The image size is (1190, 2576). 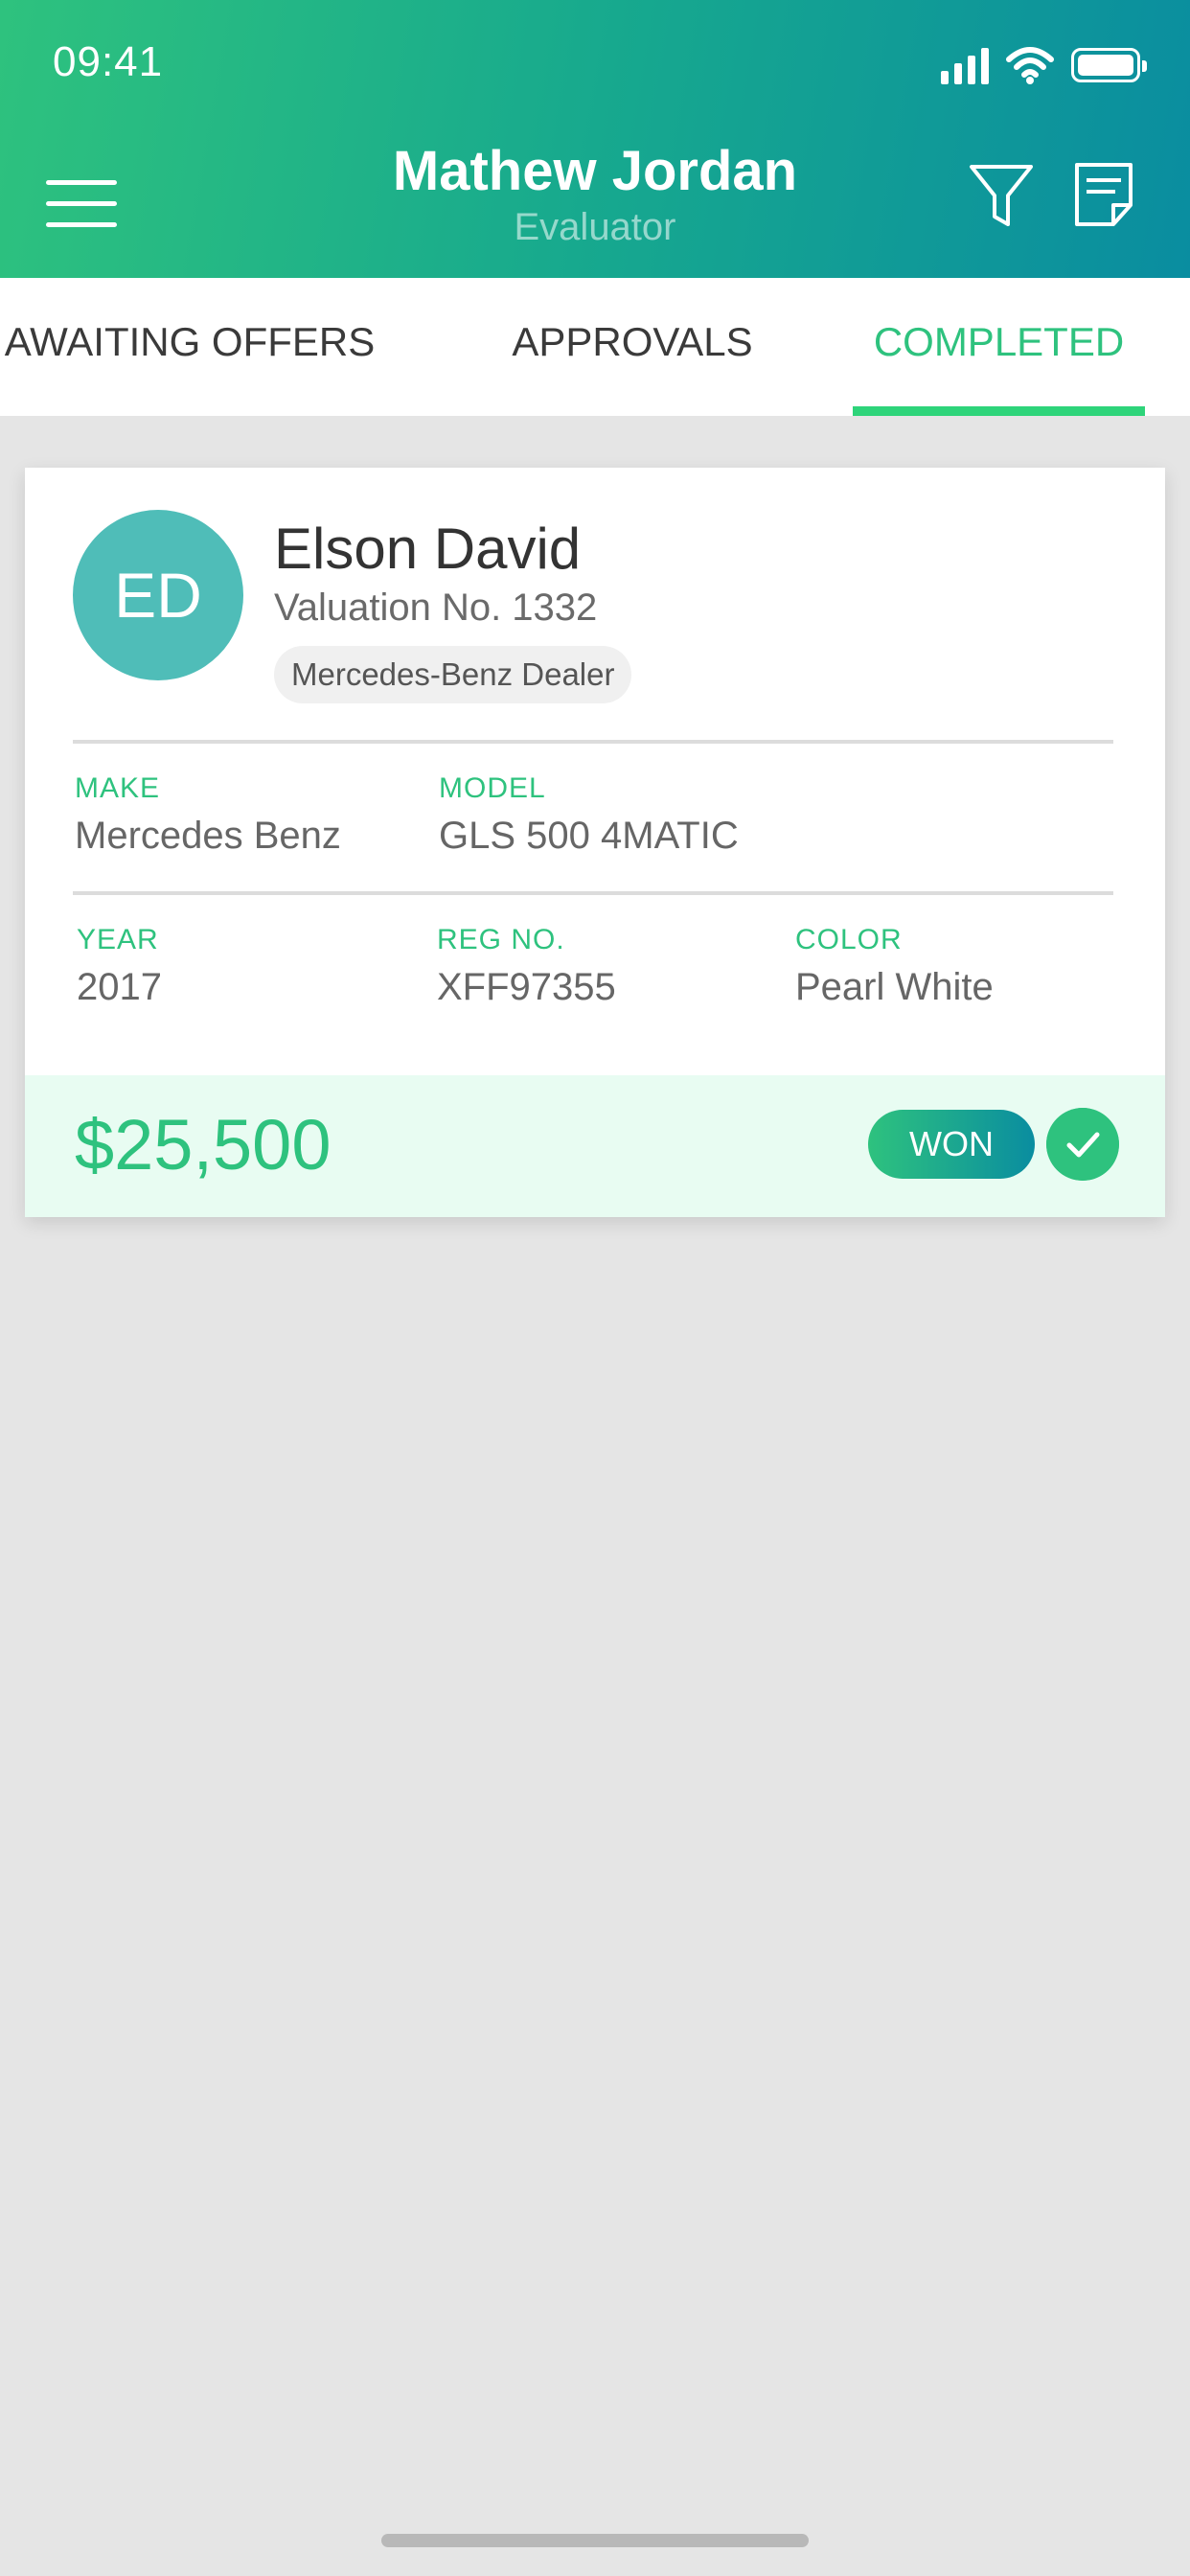 I want to click on model-label: MODEL, so click(x=493, y=788).